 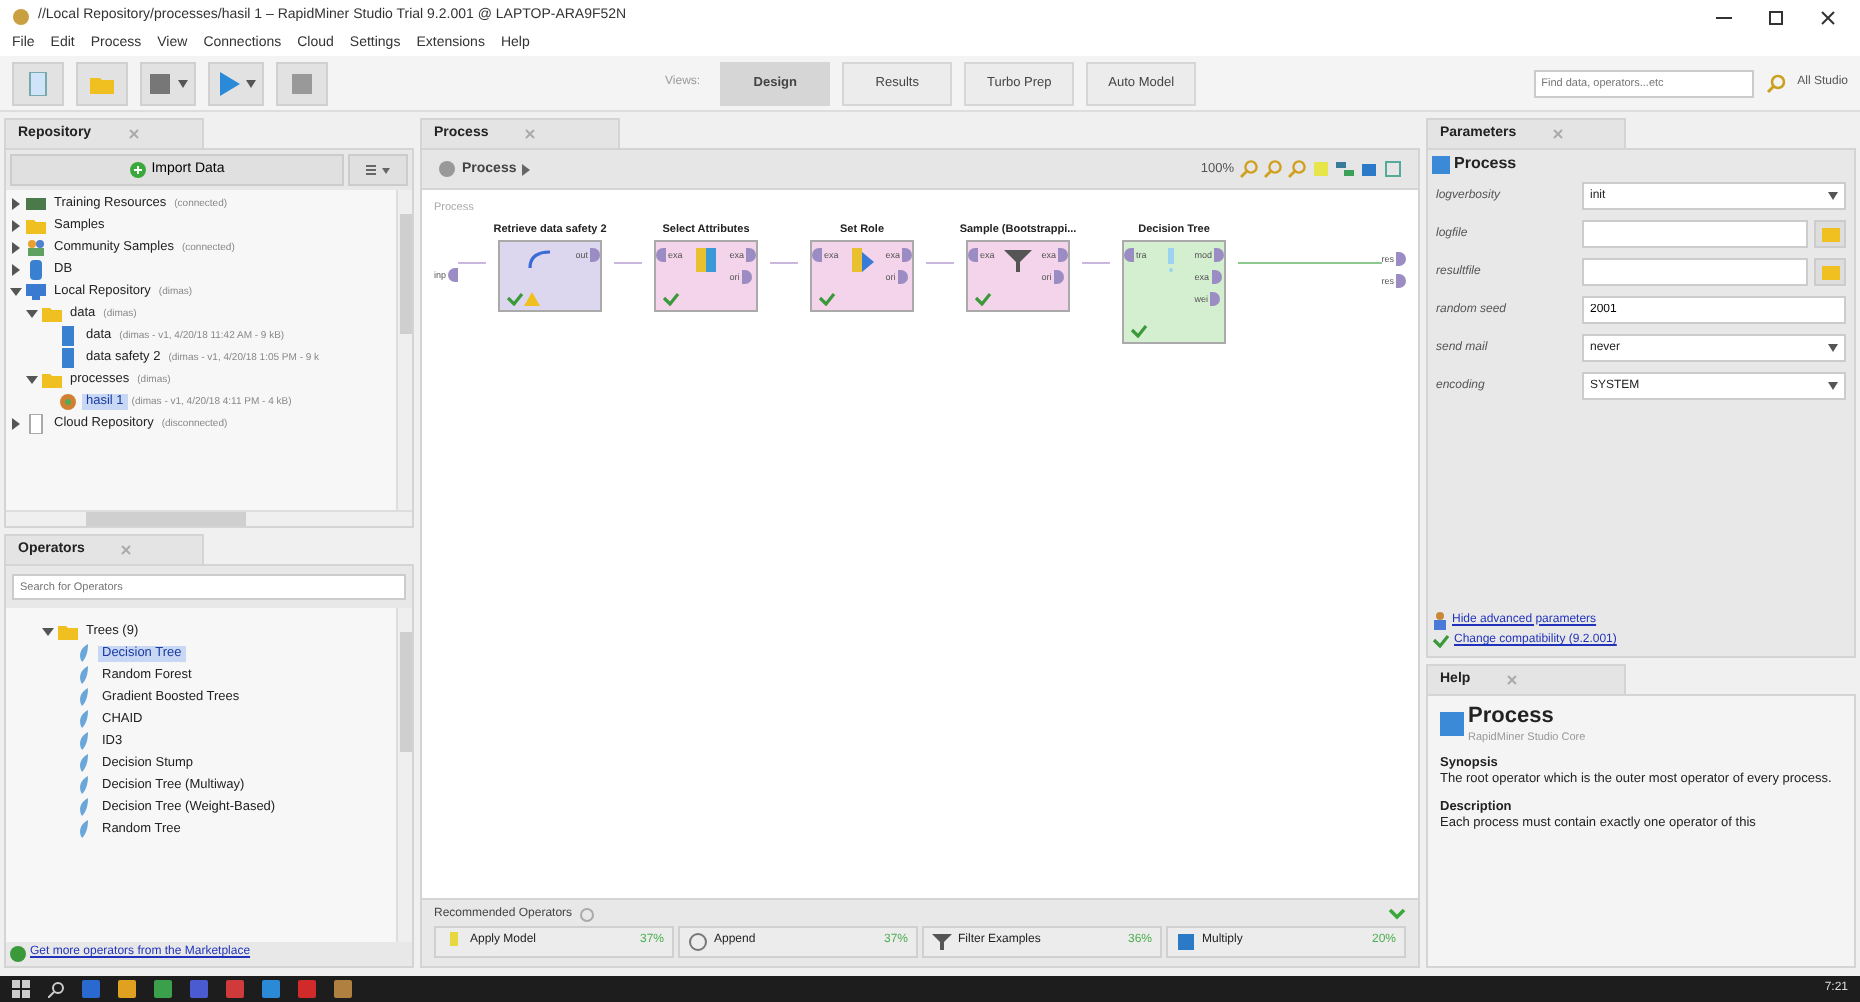 I want to click on open-button, so click(x=102, y=83).